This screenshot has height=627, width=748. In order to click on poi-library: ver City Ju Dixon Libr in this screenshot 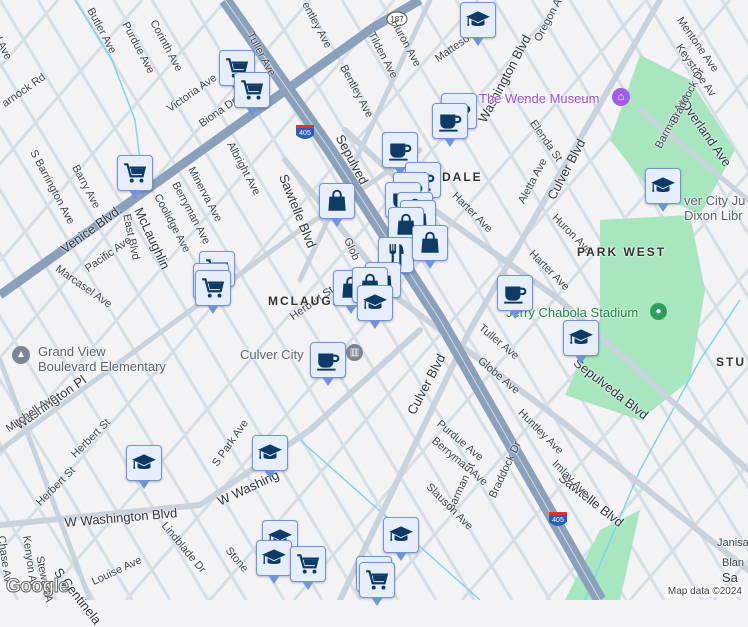, I will do `click(714, 208)`.